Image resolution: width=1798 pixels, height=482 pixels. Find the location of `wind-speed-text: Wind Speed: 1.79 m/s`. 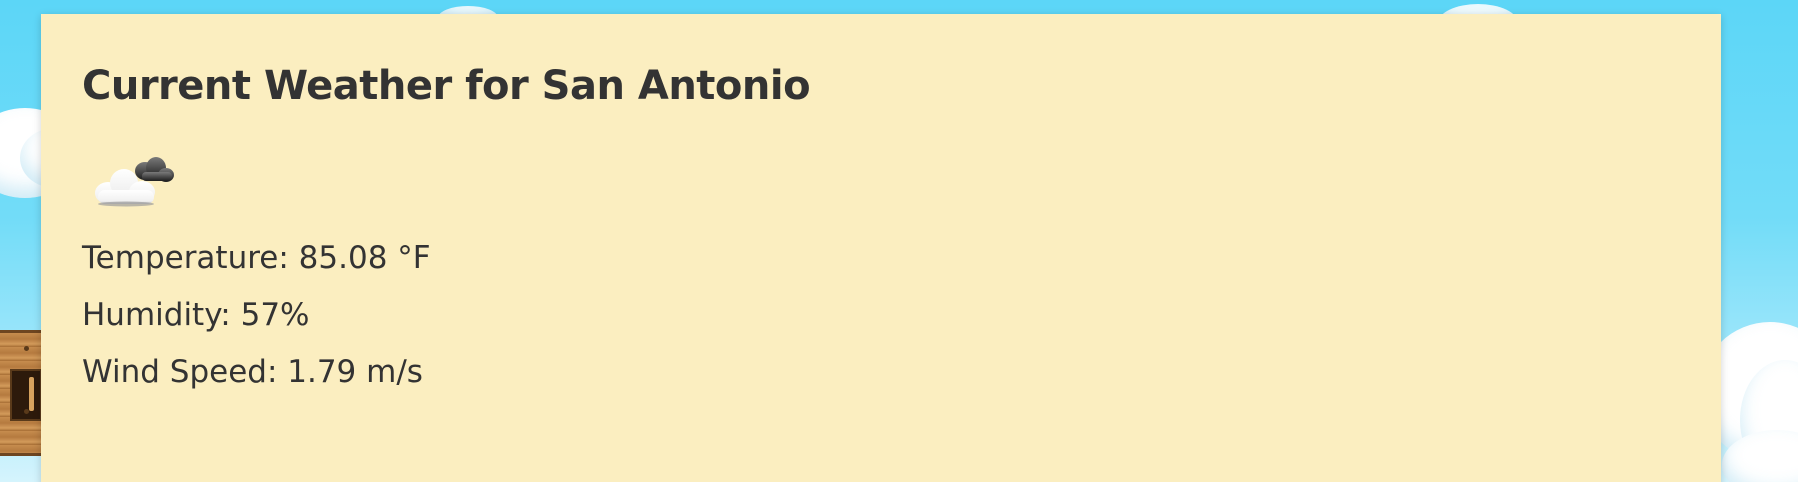

wind-speed-text: Wind Speed: 1.79 m/s is located at coordinates (252, 372).